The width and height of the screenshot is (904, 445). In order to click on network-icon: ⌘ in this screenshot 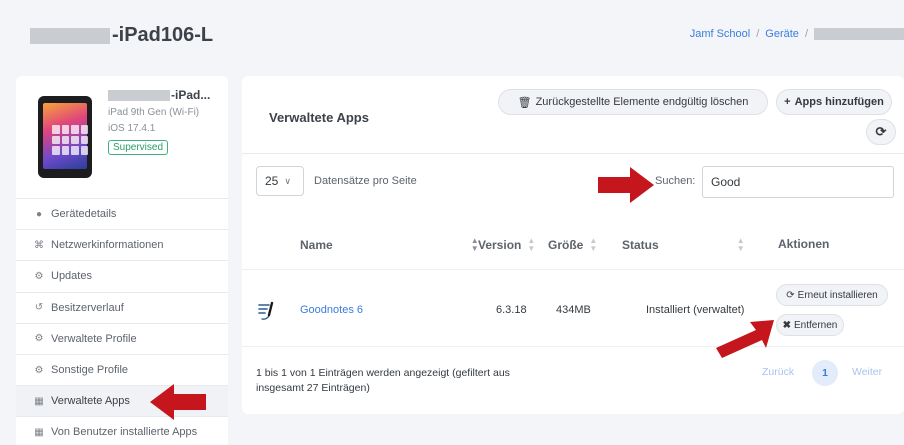, I will do `click(39, 245)`.